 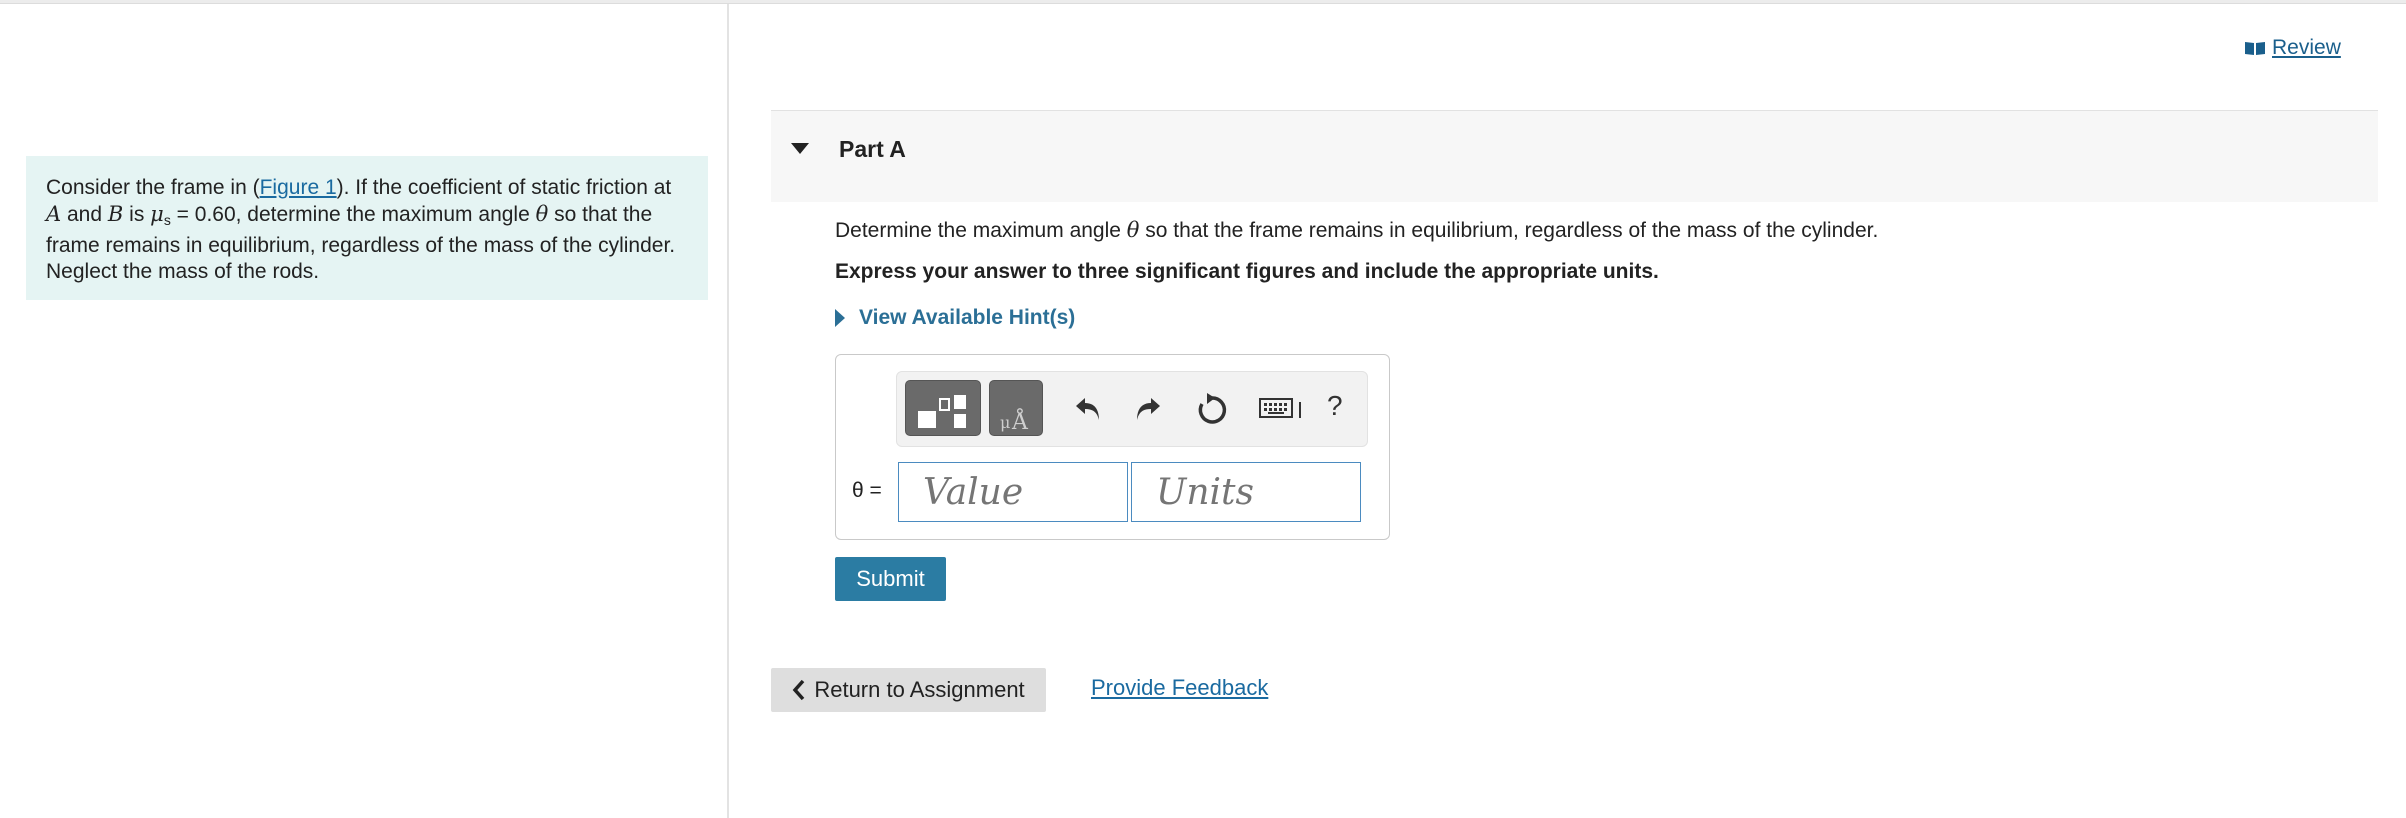 I want to click on answer-variable: θ =, so click(x=867, y=490).